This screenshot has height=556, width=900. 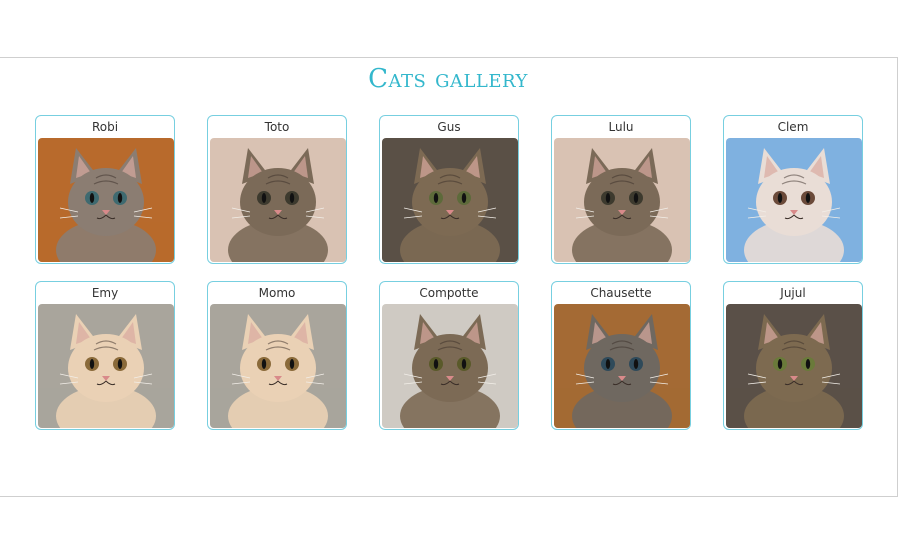 What do you see at coordinates (621, 127) in the screenshot?
I see `cat-name: Lulu` at bounding box center [621, 127].